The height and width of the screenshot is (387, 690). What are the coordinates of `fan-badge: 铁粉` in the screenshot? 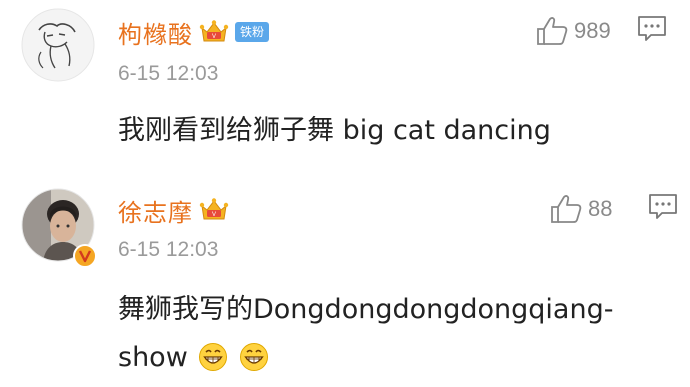 It's located at (252, 32).